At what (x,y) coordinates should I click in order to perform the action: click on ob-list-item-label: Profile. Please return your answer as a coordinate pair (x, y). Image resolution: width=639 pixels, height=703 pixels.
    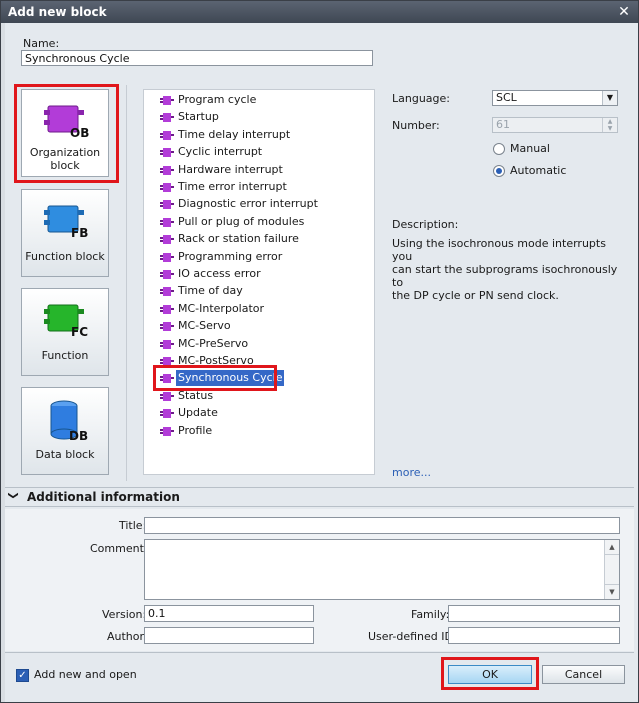
    Looking at the image, I should click on (195, 430).